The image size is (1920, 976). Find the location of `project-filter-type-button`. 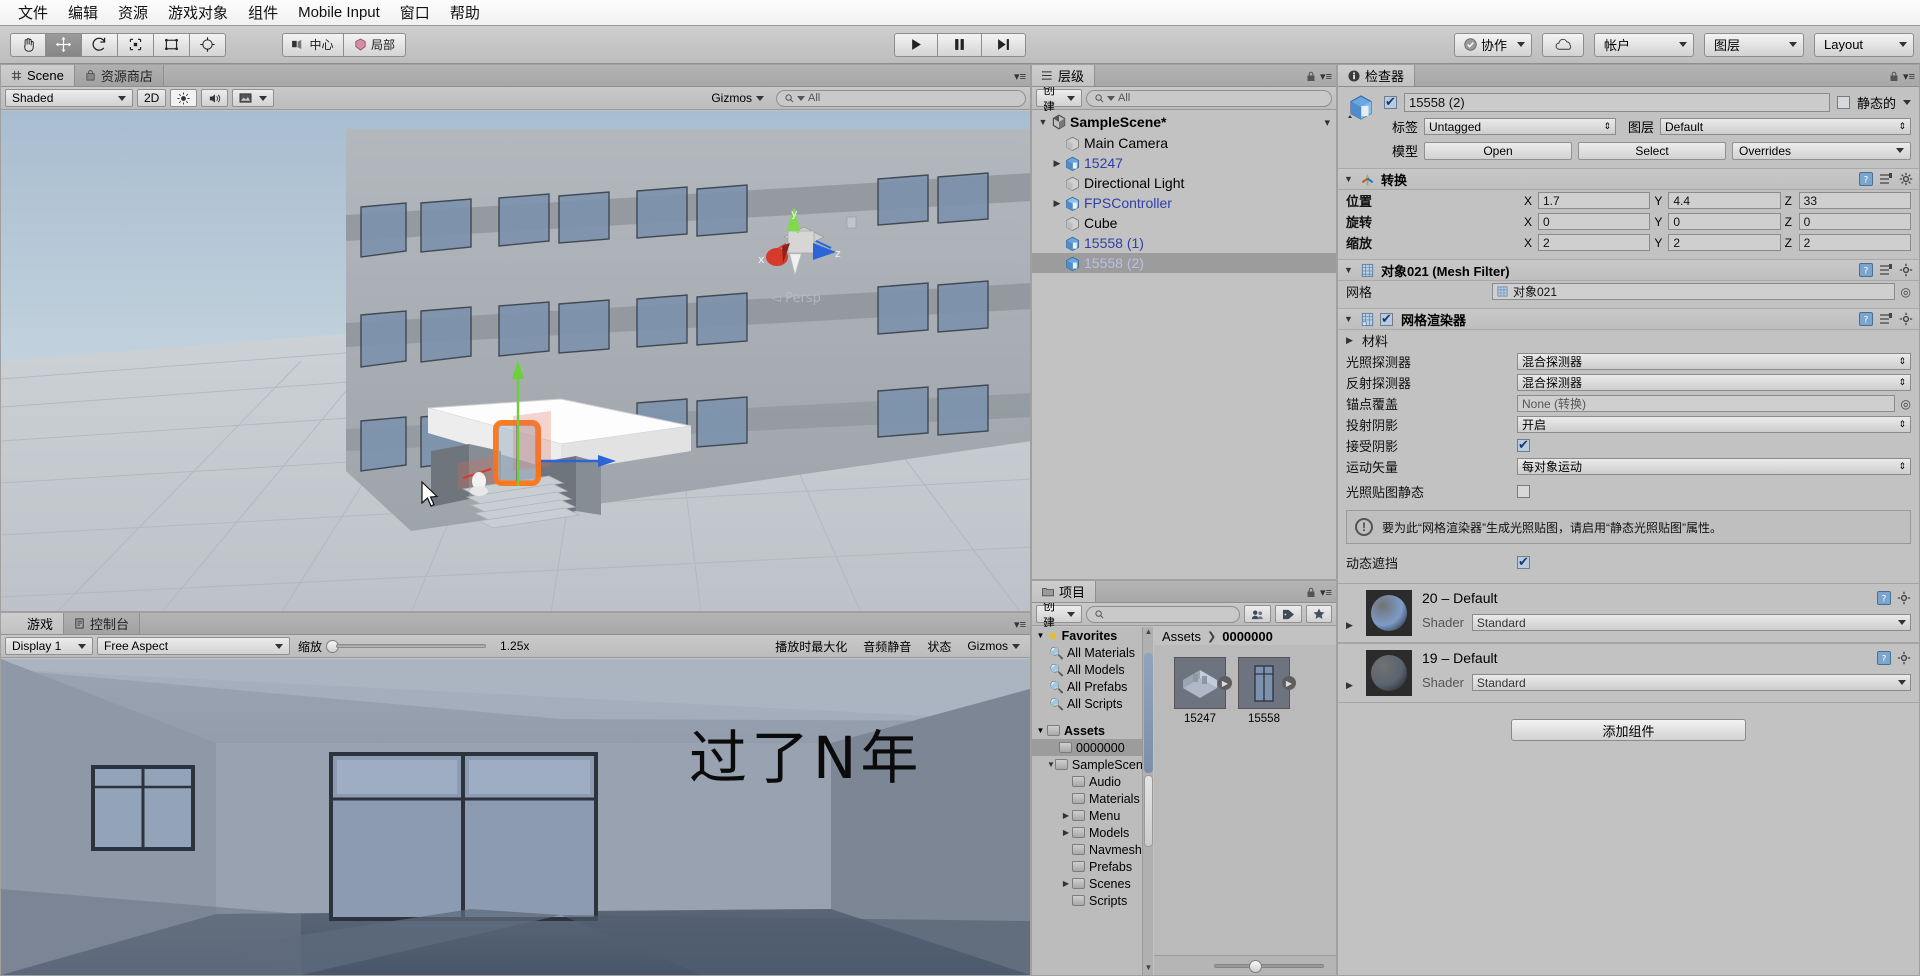

project-filter-type-button is located at coordinates (1257, 614).